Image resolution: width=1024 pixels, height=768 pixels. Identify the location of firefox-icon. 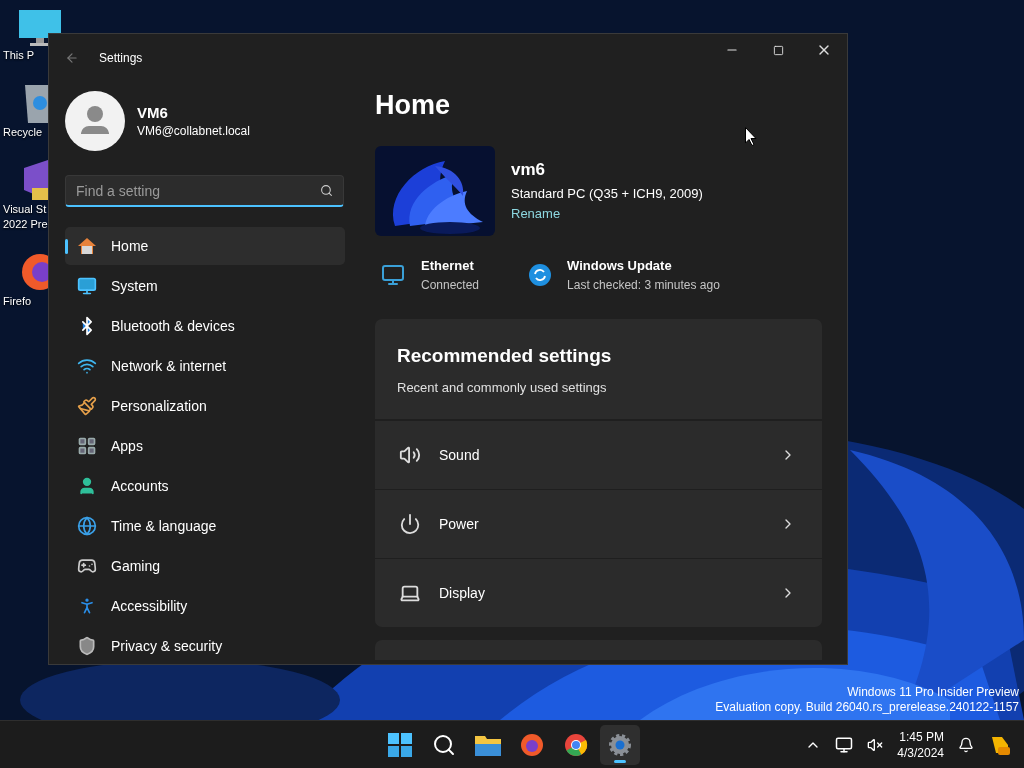
(532, 745).